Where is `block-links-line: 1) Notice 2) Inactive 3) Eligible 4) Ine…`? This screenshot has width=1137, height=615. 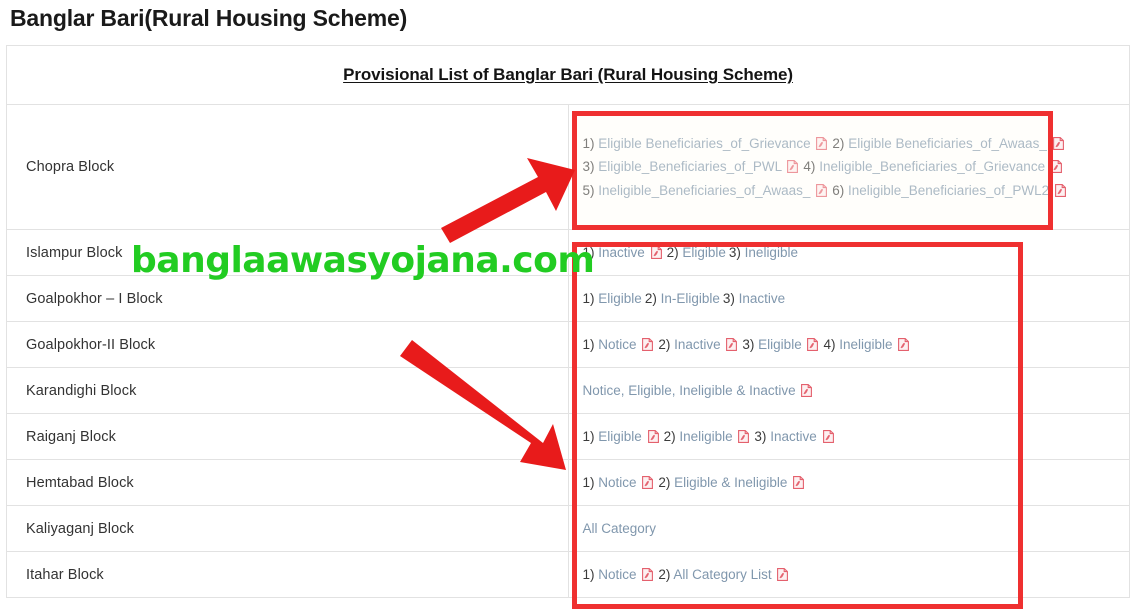
block-links-line: 1) Notice 2) Inactive 3) Eligible 4) Ine… is located at coordinates (851, 345).